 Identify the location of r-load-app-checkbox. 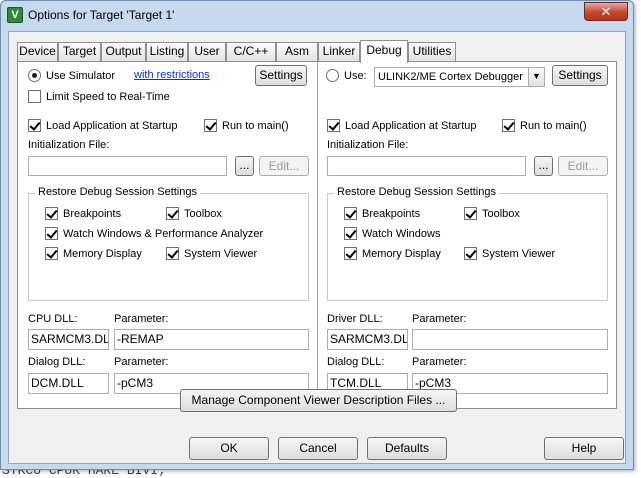
(333, 125).